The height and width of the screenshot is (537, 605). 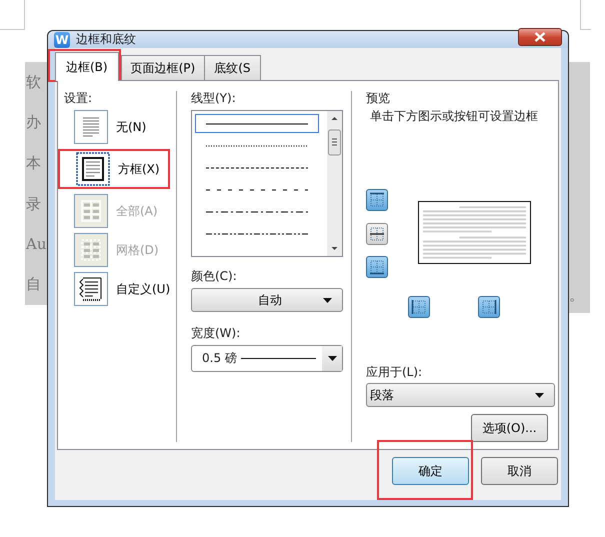 What do you see at coordinates (232, 67) in the screenshot?
I see `tab: 底纹(S` at bounding box center [232, 67].